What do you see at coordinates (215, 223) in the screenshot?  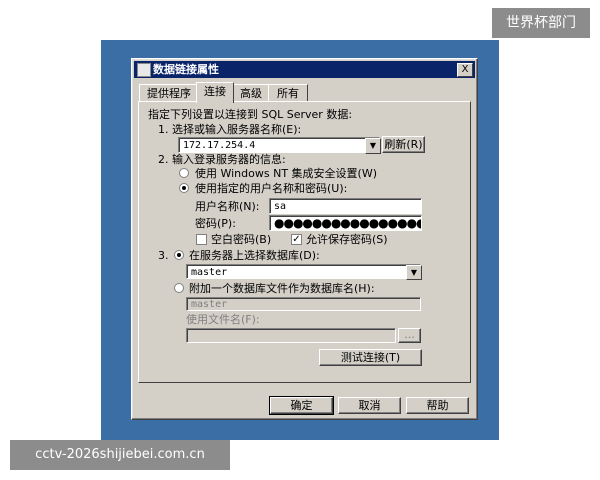 I see `password-label: 密码(P):` at bounding box center [215, 223].